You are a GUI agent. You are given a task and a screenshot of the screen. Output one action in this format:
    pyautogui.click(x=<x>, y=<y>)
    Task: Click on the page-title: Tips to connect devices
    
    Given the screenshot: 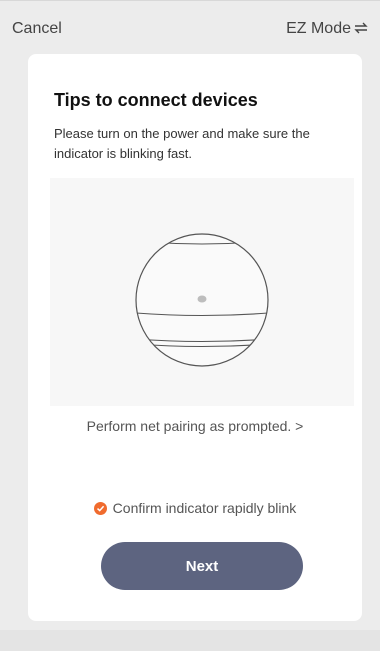 What is the action you would take?
    pyautogui.click(x=156, y=100)
    